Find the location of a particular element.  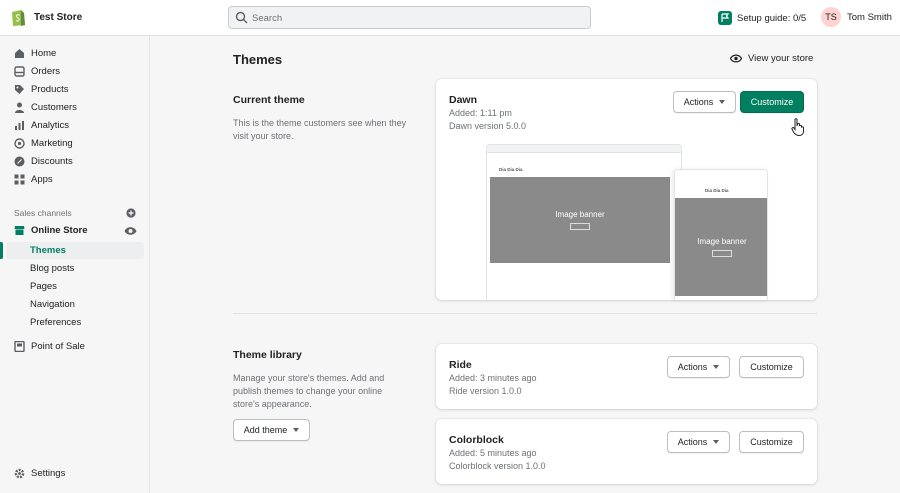

theme-library-heading: Theme library is located at coordinates (267, 355).